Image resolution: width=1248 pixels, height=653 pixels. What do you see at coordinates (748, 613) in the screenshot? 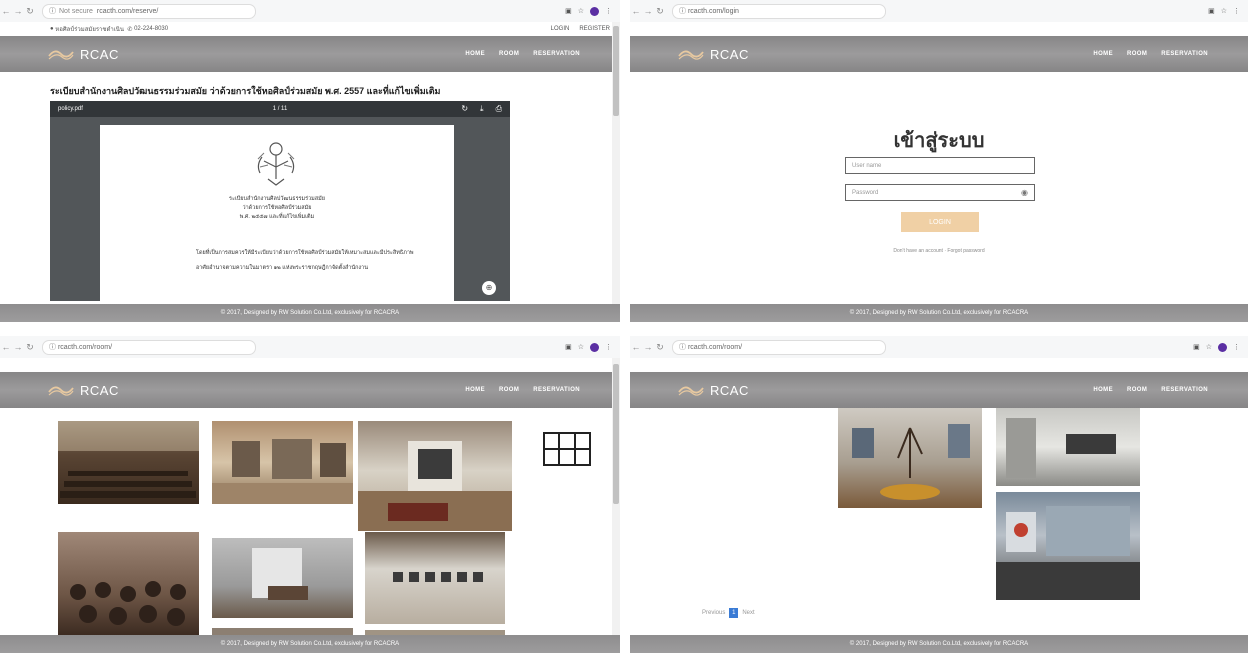
I see `pager-next: Next` at bounding box center [748, 613].